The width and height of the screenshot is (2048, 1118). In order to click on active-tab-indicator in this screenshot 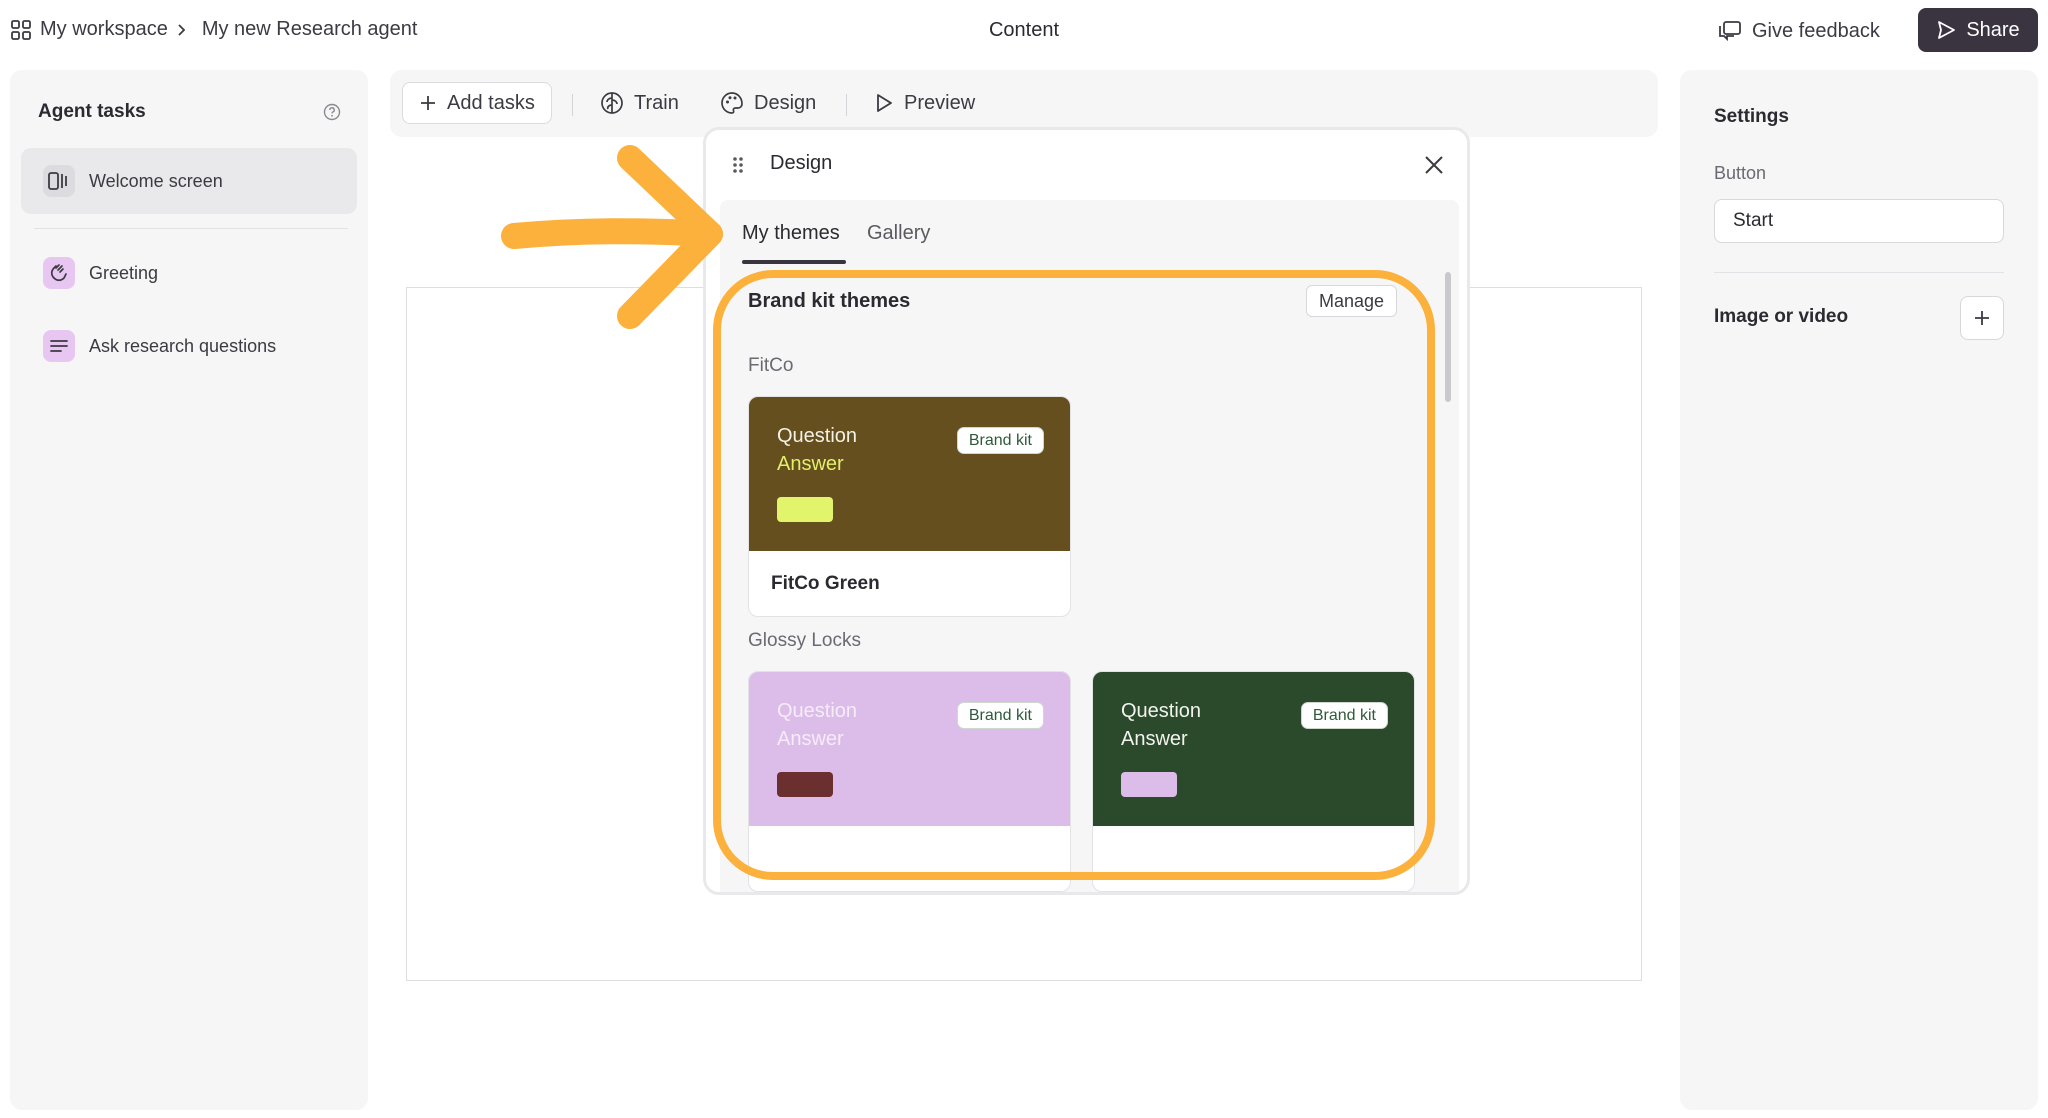, I will do `click(794, 262)`.